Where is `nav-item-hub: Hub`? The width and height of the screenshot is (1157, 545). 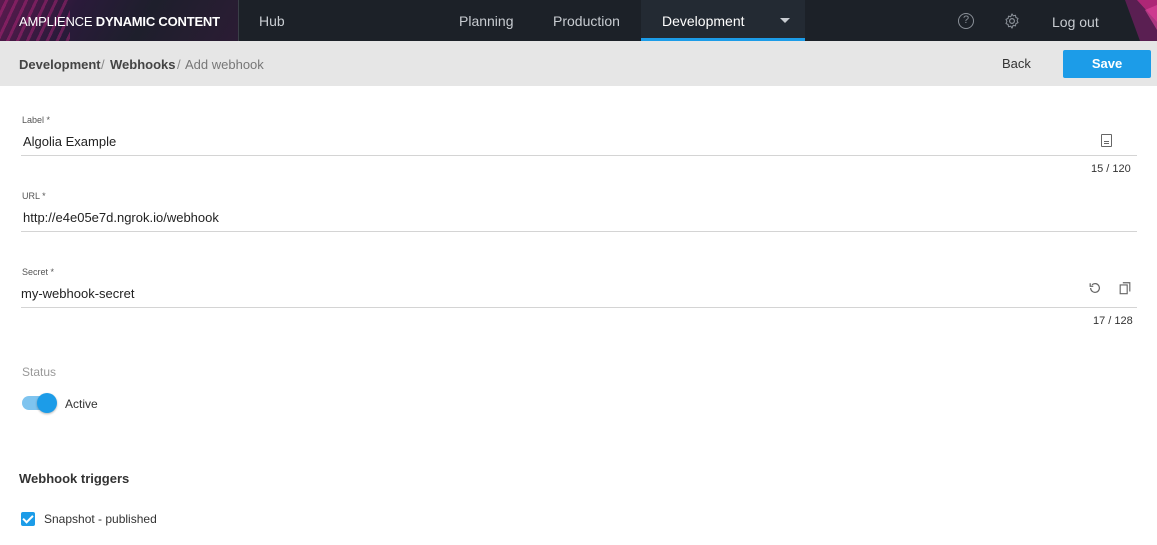
nav-item-hub: Hub is located at coordinates (272, 21).